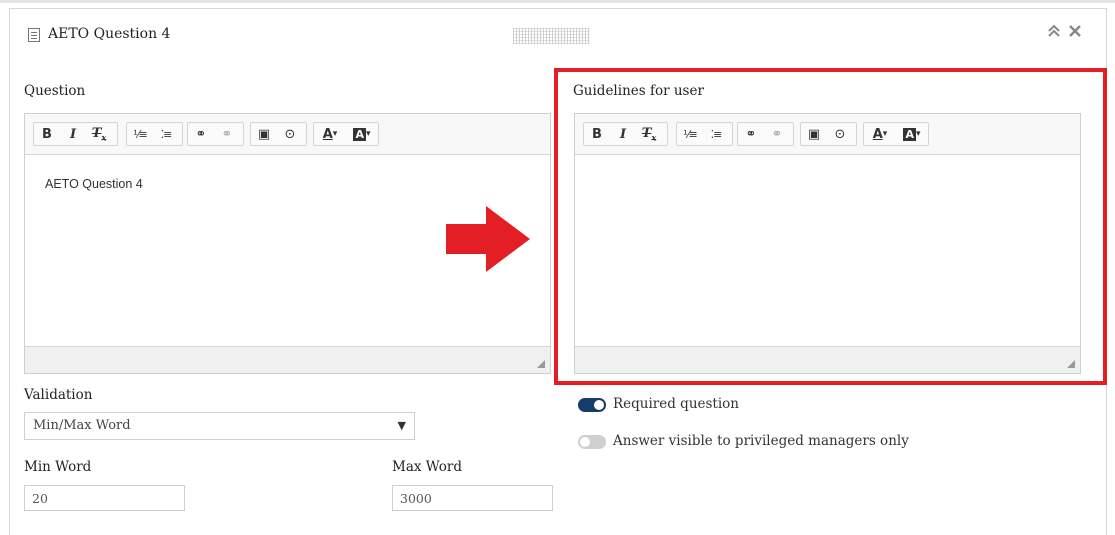 The height and width of the screenshot is (535, 1115). I want to click on min-word-label: Min Word, so click(58, 467).